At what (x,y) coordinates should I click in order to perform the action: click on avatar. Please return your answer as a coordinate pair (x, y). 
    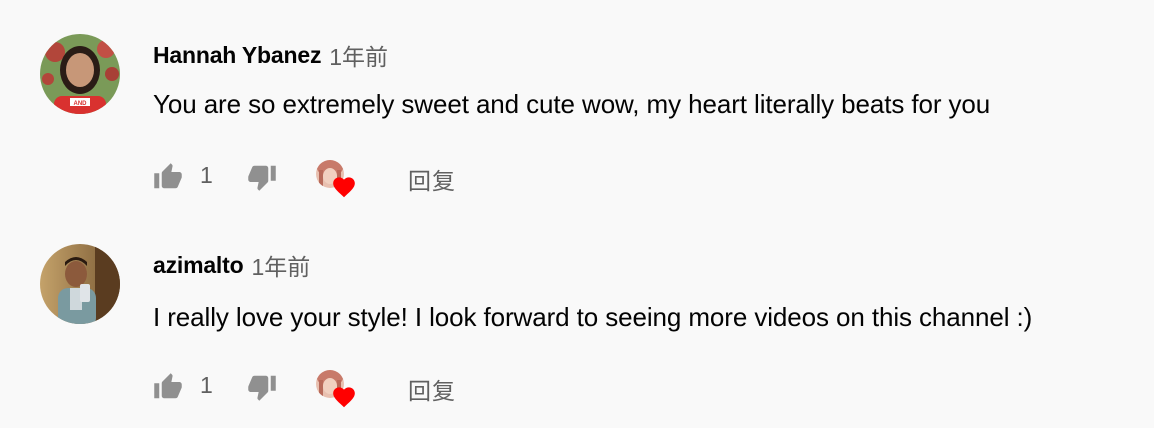
    Looking at the image, I should click on (80, 284).